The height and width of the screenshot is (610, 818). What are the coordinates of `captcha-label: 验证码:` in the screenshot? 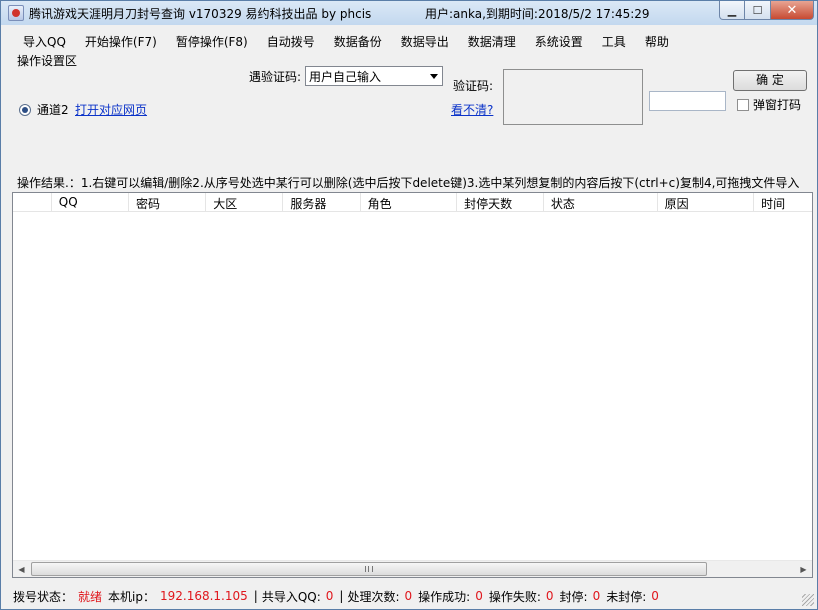 It's located at (473, 86).